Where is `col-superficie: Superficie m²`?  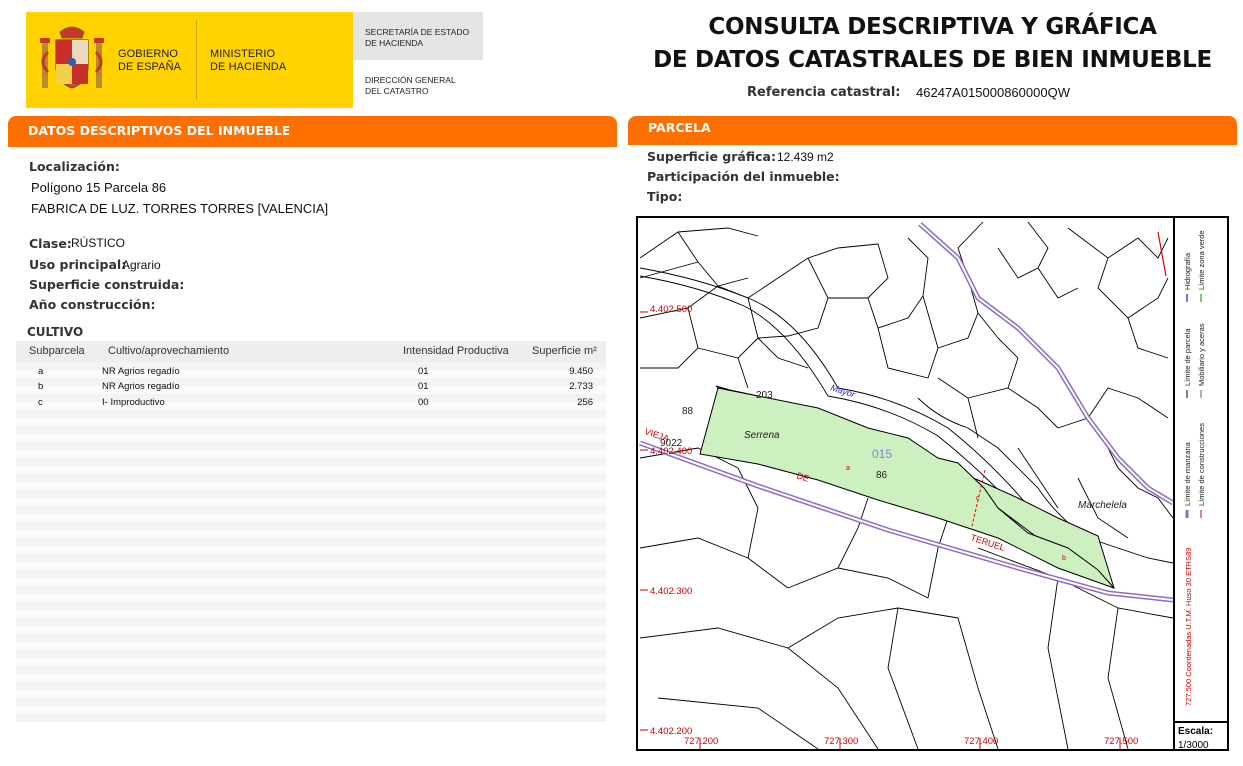
col-superficie: Superficie m² is located at coordinates (564, 351).